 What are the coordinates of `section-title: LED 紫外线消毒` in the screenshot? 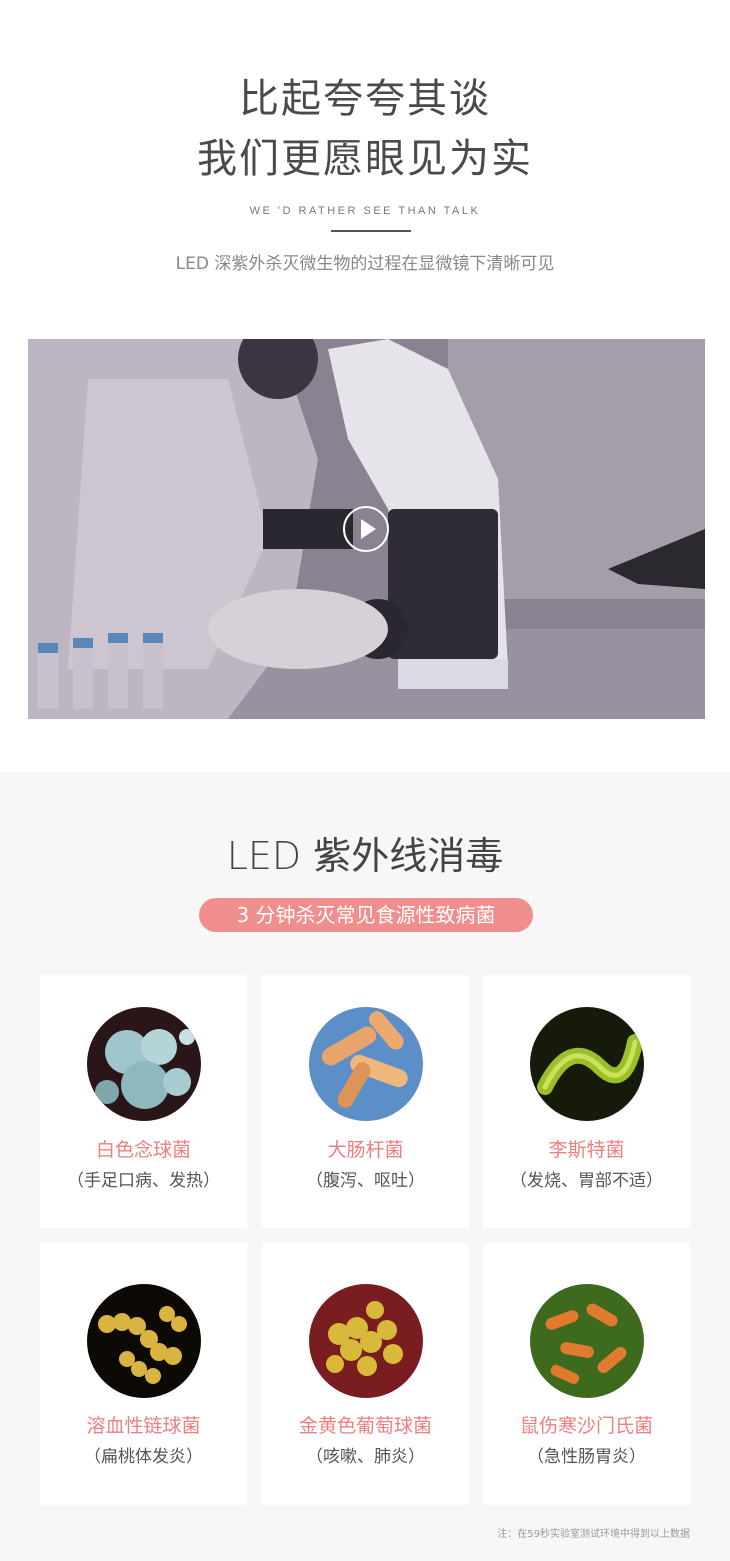 It's located at (365, 856).